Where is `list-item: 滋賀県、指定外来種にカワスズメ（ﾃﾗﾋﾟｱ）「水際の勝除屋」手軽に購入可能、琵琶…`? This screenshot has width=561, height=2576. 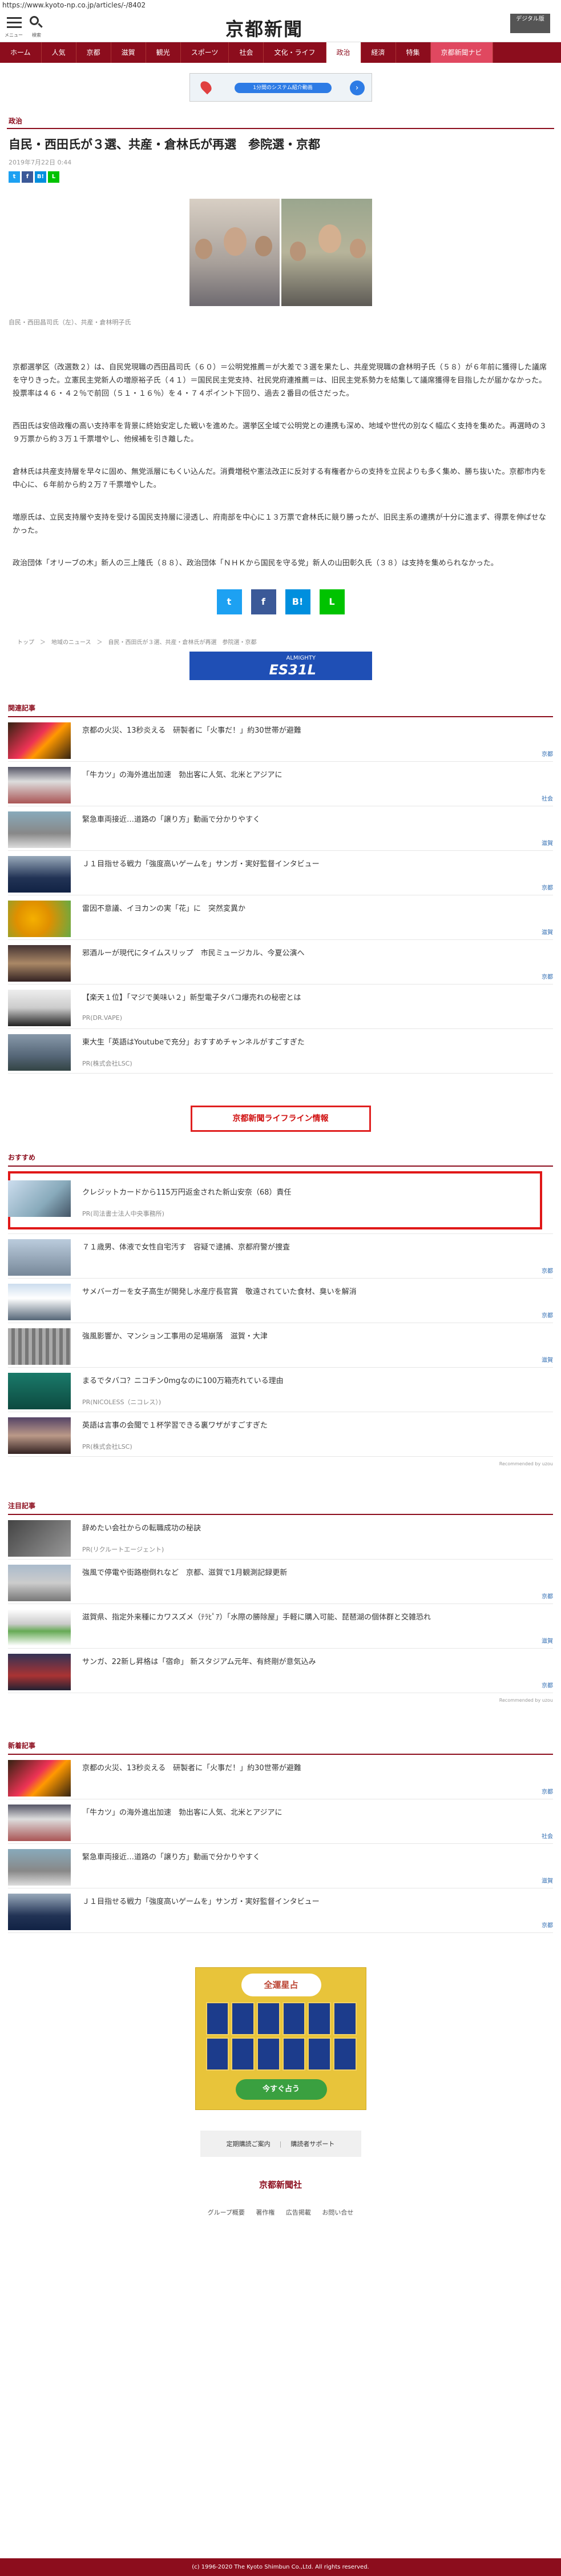 list-item: 滋賀県、指定外来種にカワスズメ（ﾃﾗﾋﾟｱ）「水際の勝除屋」手軽に購入可能、琵琶… is located at coordinates (280, 1626).